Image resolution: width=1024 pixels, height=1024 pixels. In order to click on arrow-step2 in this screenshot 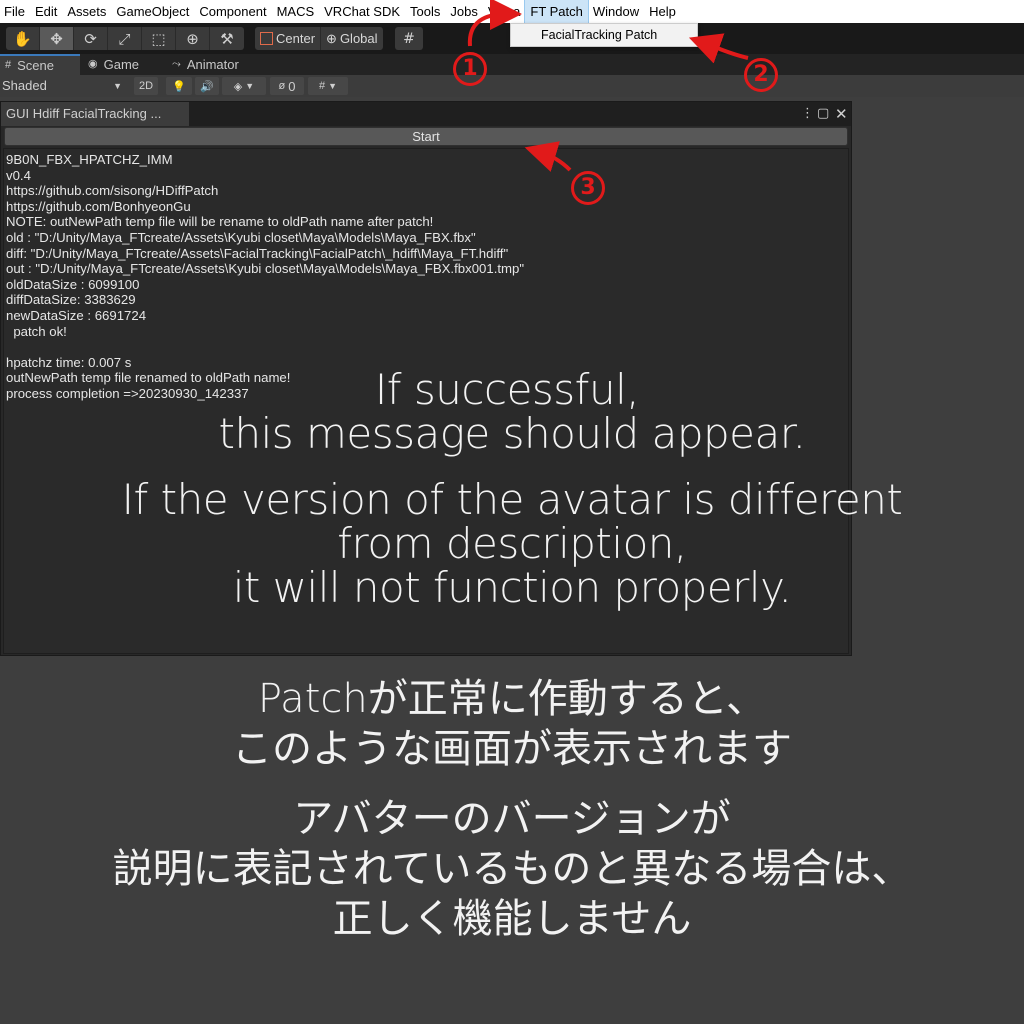, I will do `click(718, 48)`.